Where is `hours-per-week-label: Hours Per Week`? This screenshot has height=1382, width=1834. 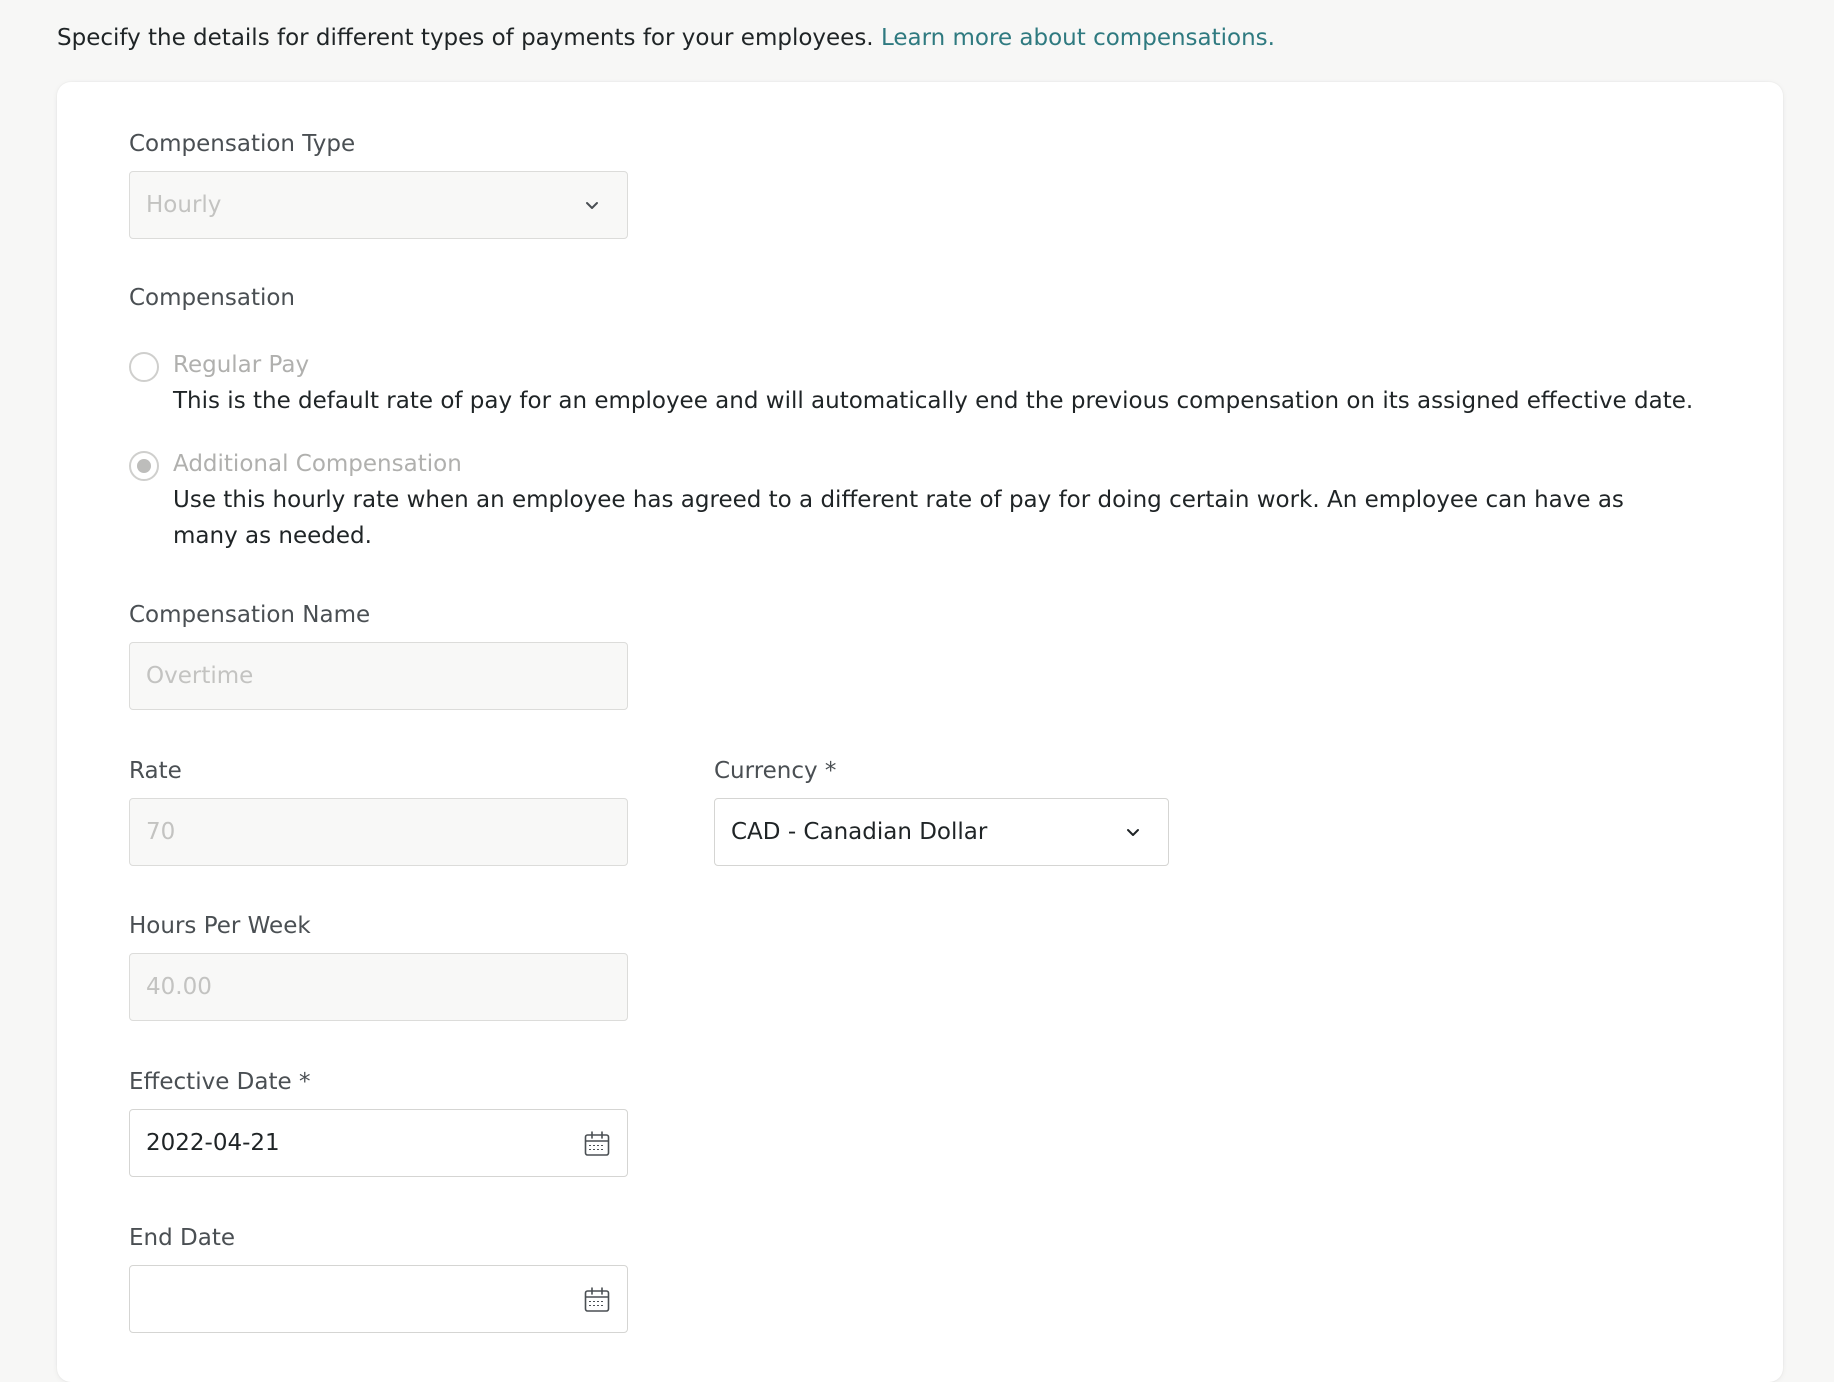
hours-per-week-label: Hours Per Week is located at coordinates (220, 926).